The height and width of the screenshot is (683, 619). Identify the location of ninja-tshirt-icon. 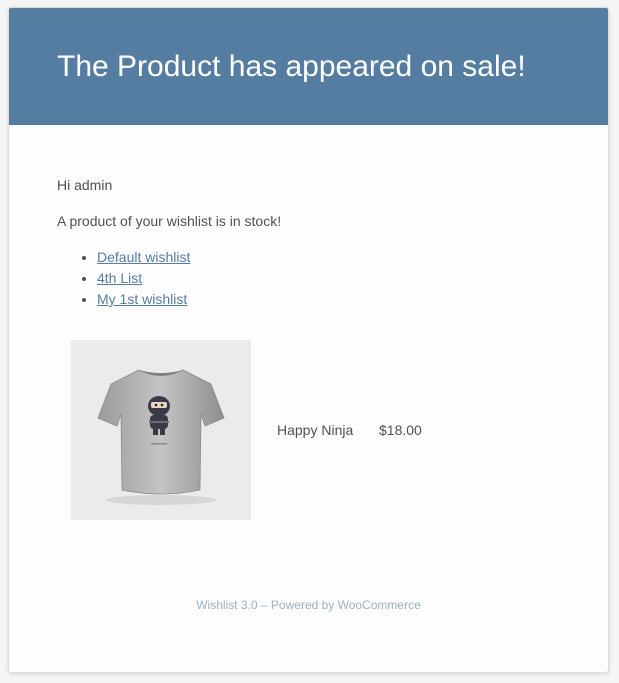
(161, 437).